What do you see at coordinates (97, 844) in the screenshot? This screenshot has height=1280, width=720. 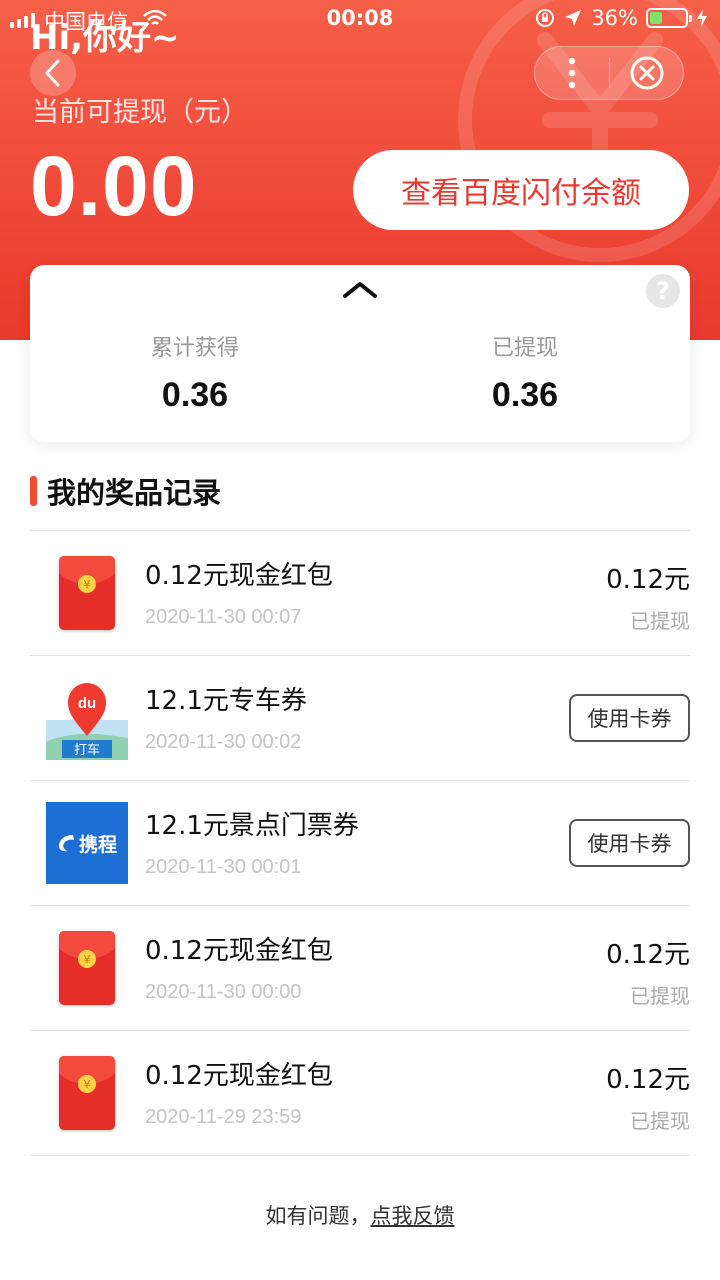 I see `ctrip-logo-text: 携程` at bounding box center [97, 844].